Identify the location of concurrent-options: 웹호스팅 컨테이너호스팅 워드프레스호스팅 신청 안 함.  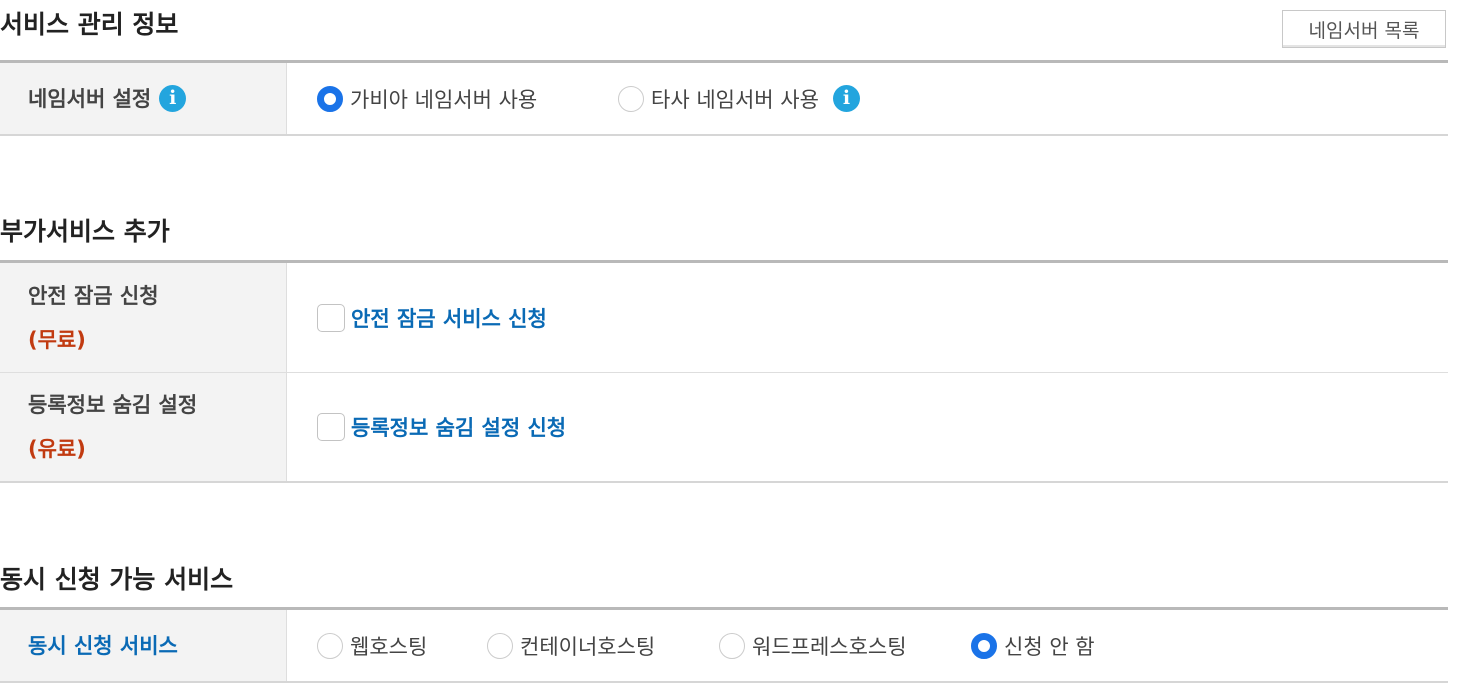
(867, 645).